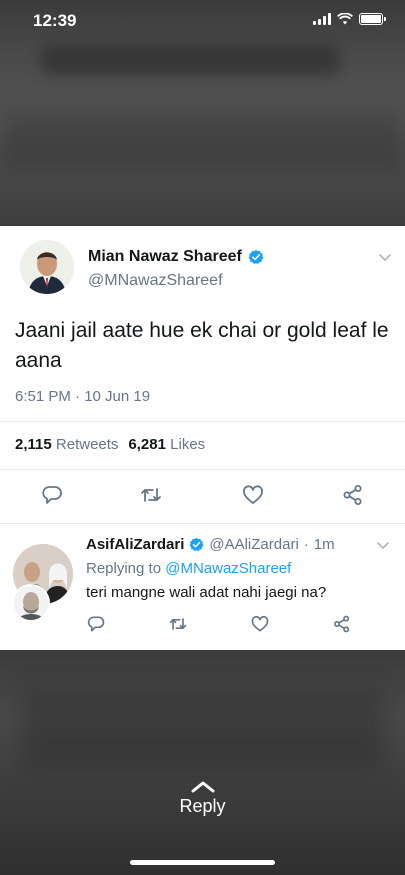  I want to click on replying-to: Replying to @MNawazShareef, so click(188, 568).